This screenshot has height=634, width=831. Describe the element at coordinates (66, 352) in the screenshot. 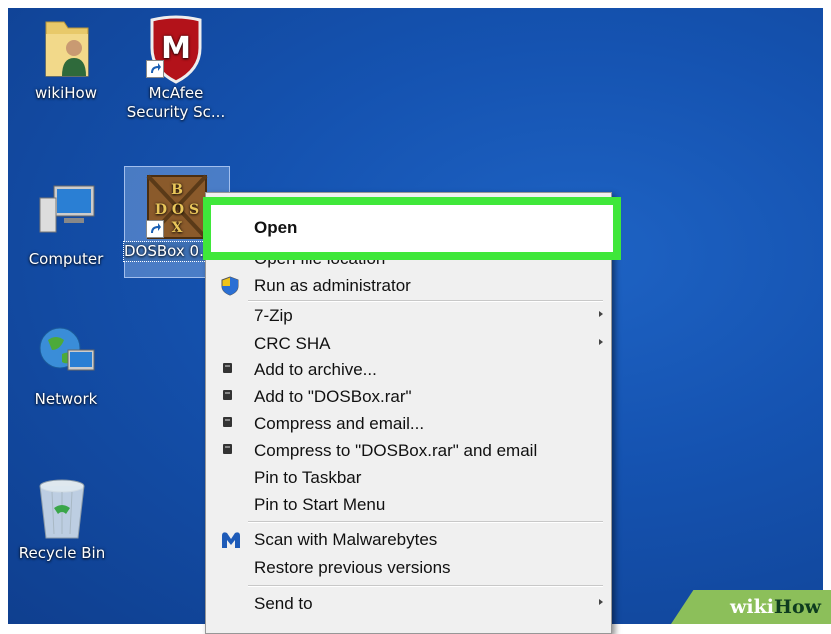

I see `network-globe-icon` at that location.